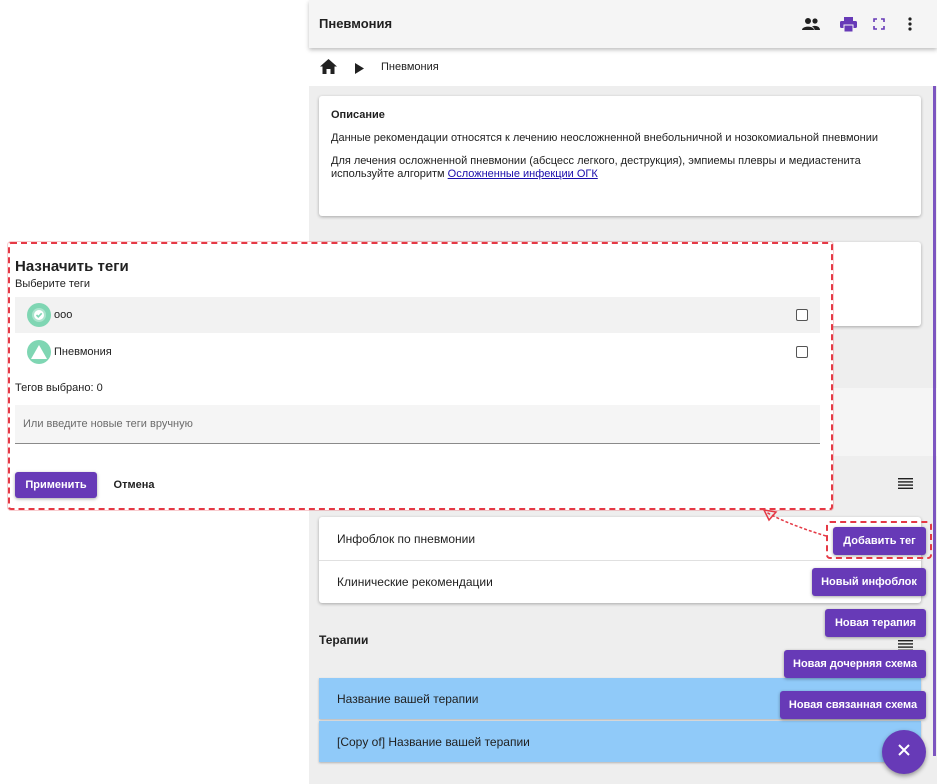 Image resolution: width=937 pixels, height=784 pixels. I want to click on new-linked-scheme-button: Новая связанная схема, so click(853, 705).